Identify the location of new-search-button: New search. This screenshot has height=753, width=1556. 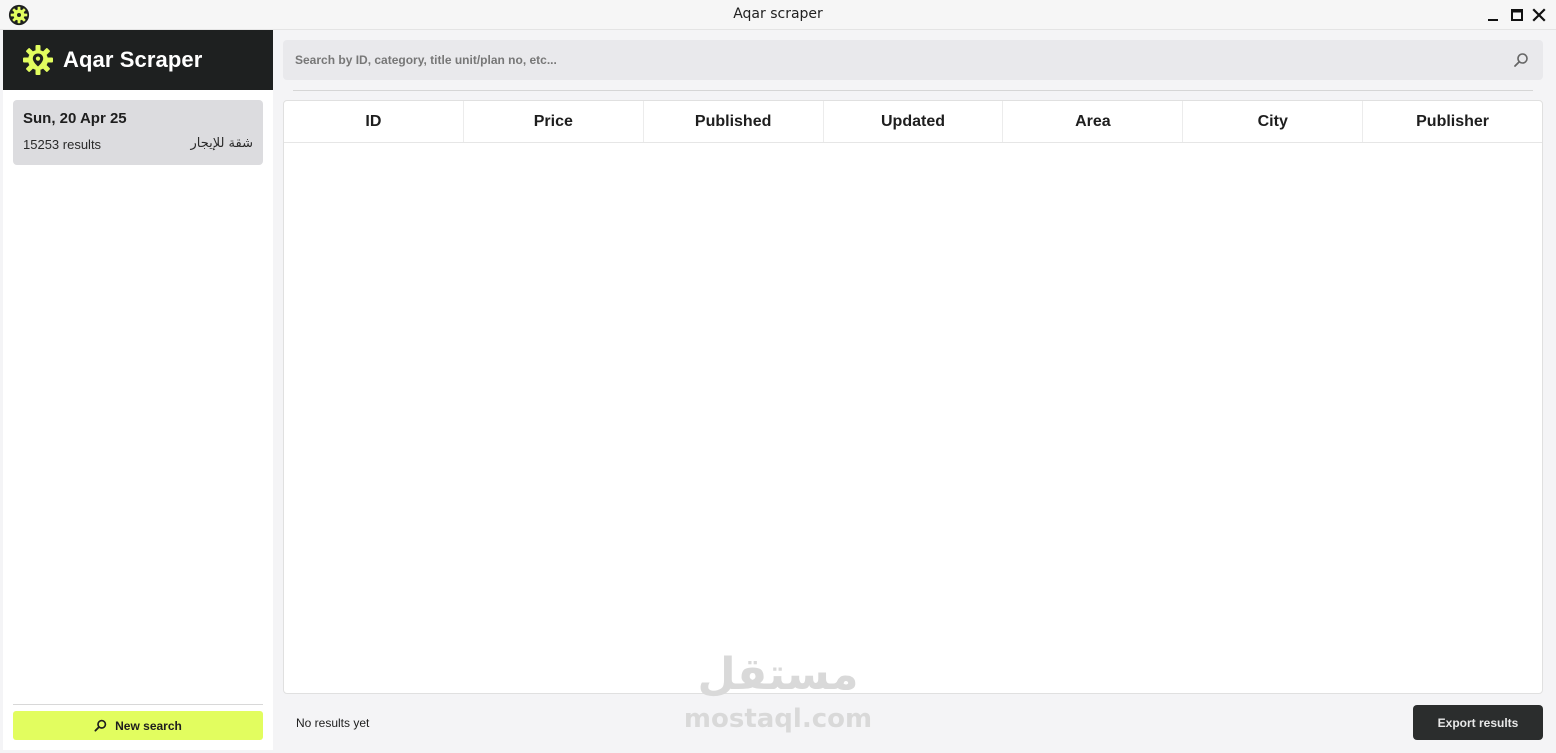
(138, 725).